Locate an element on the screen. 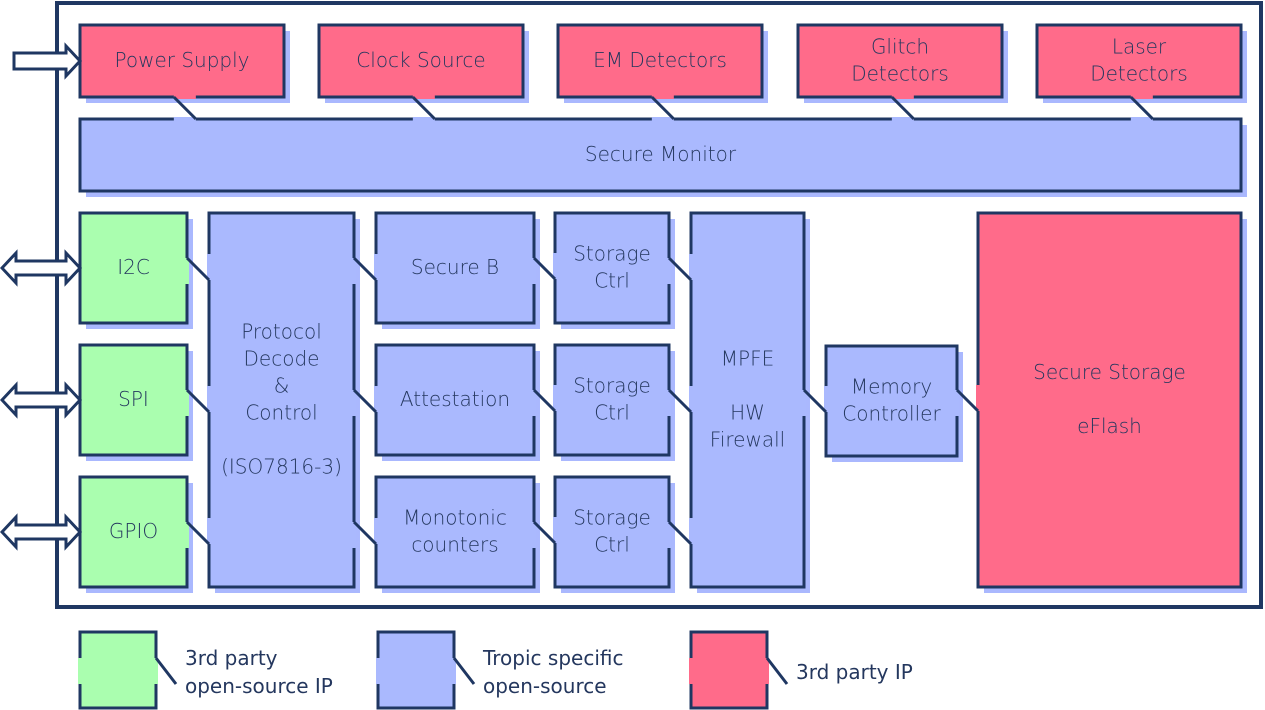 The image size is (1265, 710). monotonic-counters-block: Monotonic counters is located at coordinates (455, 532).